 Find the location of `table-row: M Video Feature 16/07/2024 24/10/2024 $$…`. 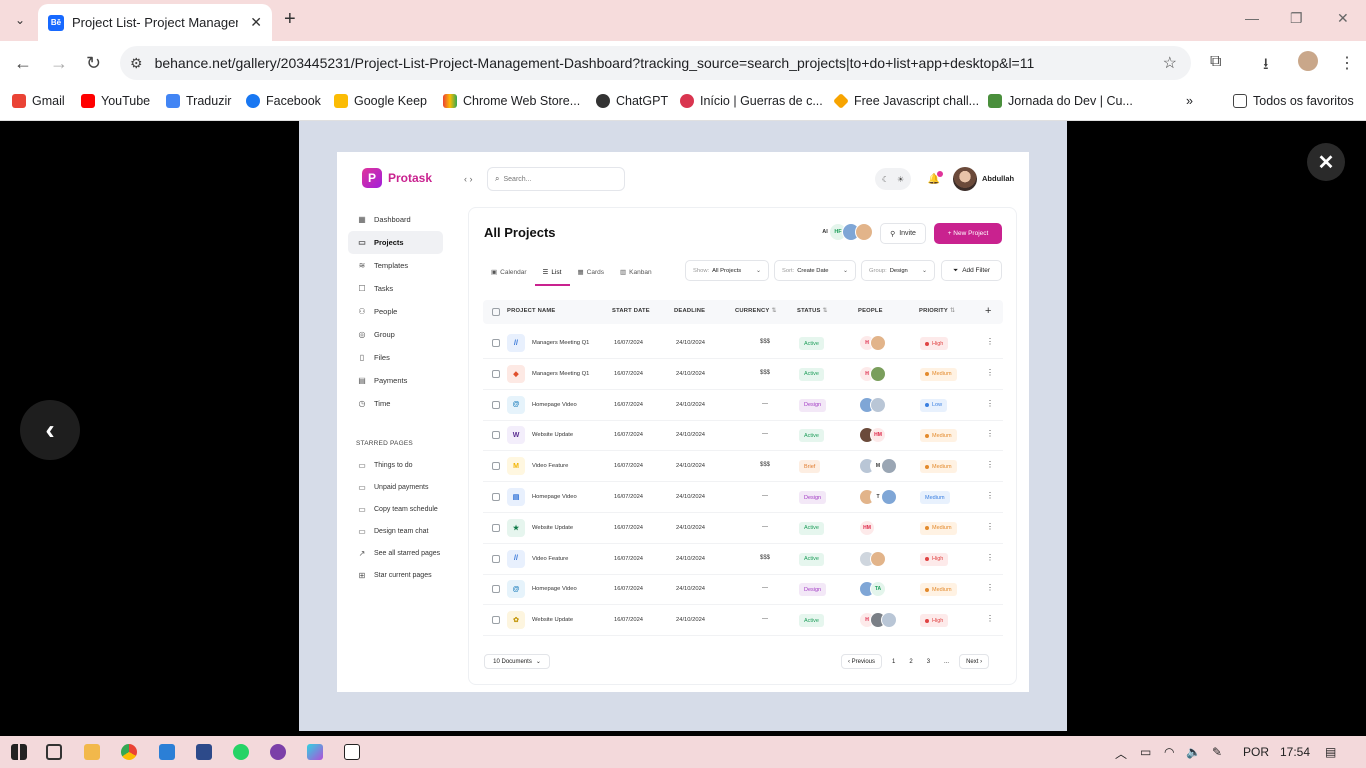

table-row: M Video Feature 16/07/2024 24/10/2024 $$… is located at coordinates (743, 467).